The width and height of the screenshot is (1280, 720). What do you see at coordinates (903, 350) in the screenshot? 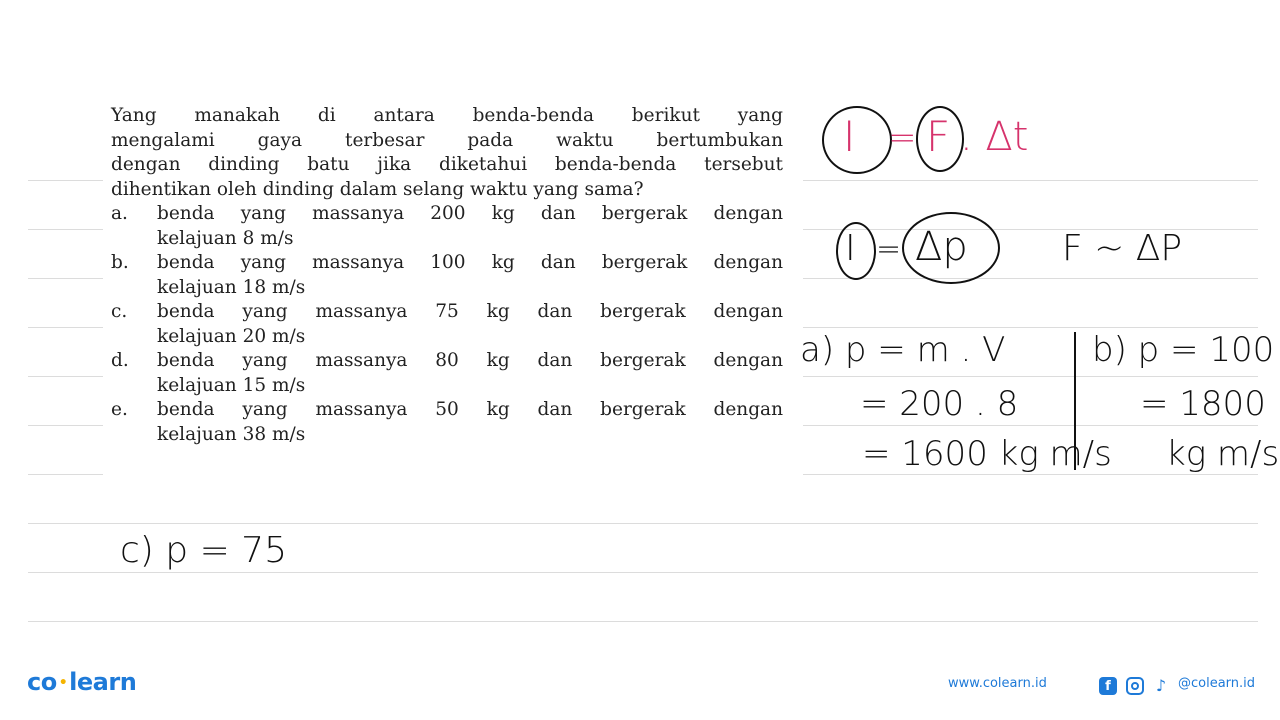
I see `solution-a-line: a) p = m . V` at bounding box center [903, 350].